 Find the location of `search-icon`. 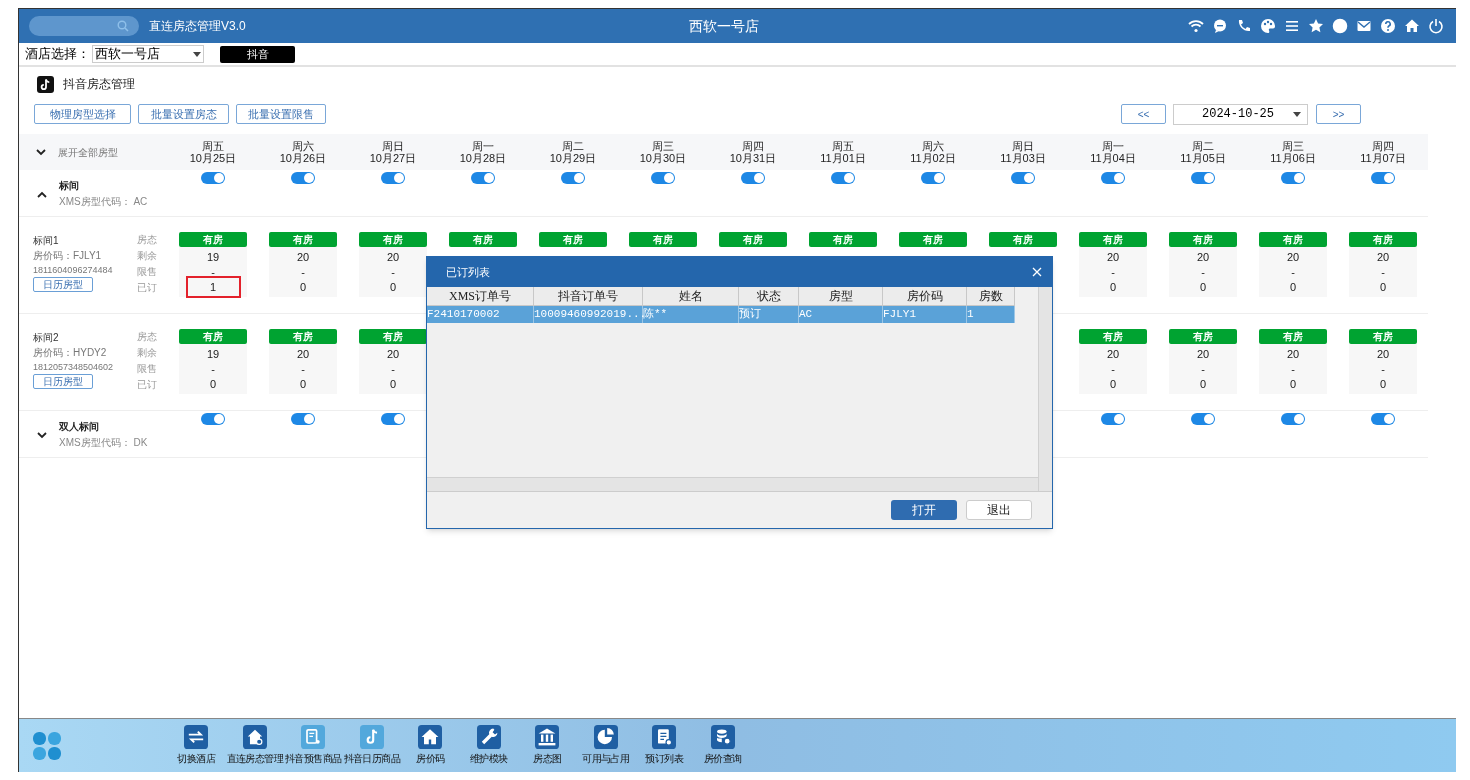

search-icon is located at coordinates (123, 26).